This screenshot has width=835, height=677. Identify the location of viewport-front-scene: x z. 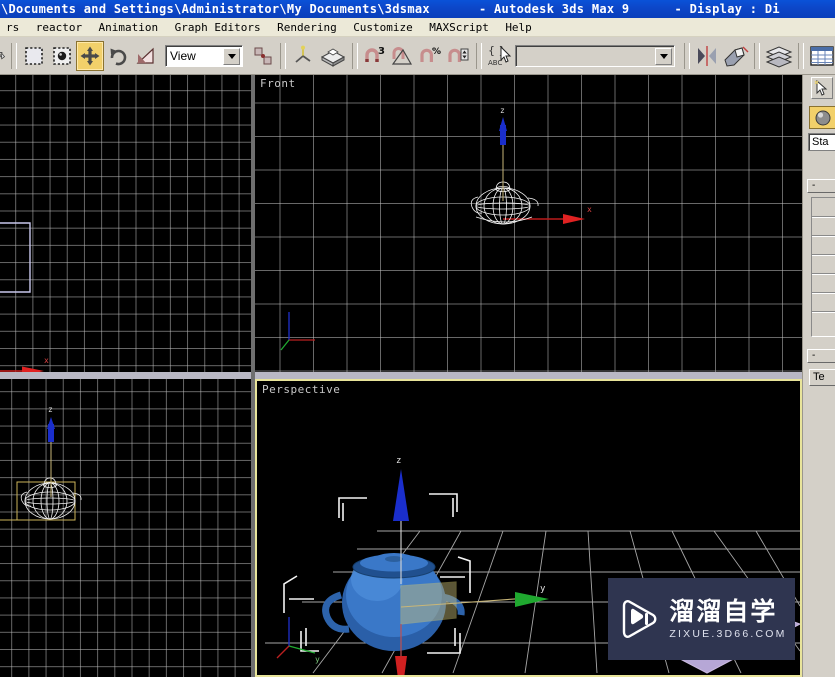
(436, 228).